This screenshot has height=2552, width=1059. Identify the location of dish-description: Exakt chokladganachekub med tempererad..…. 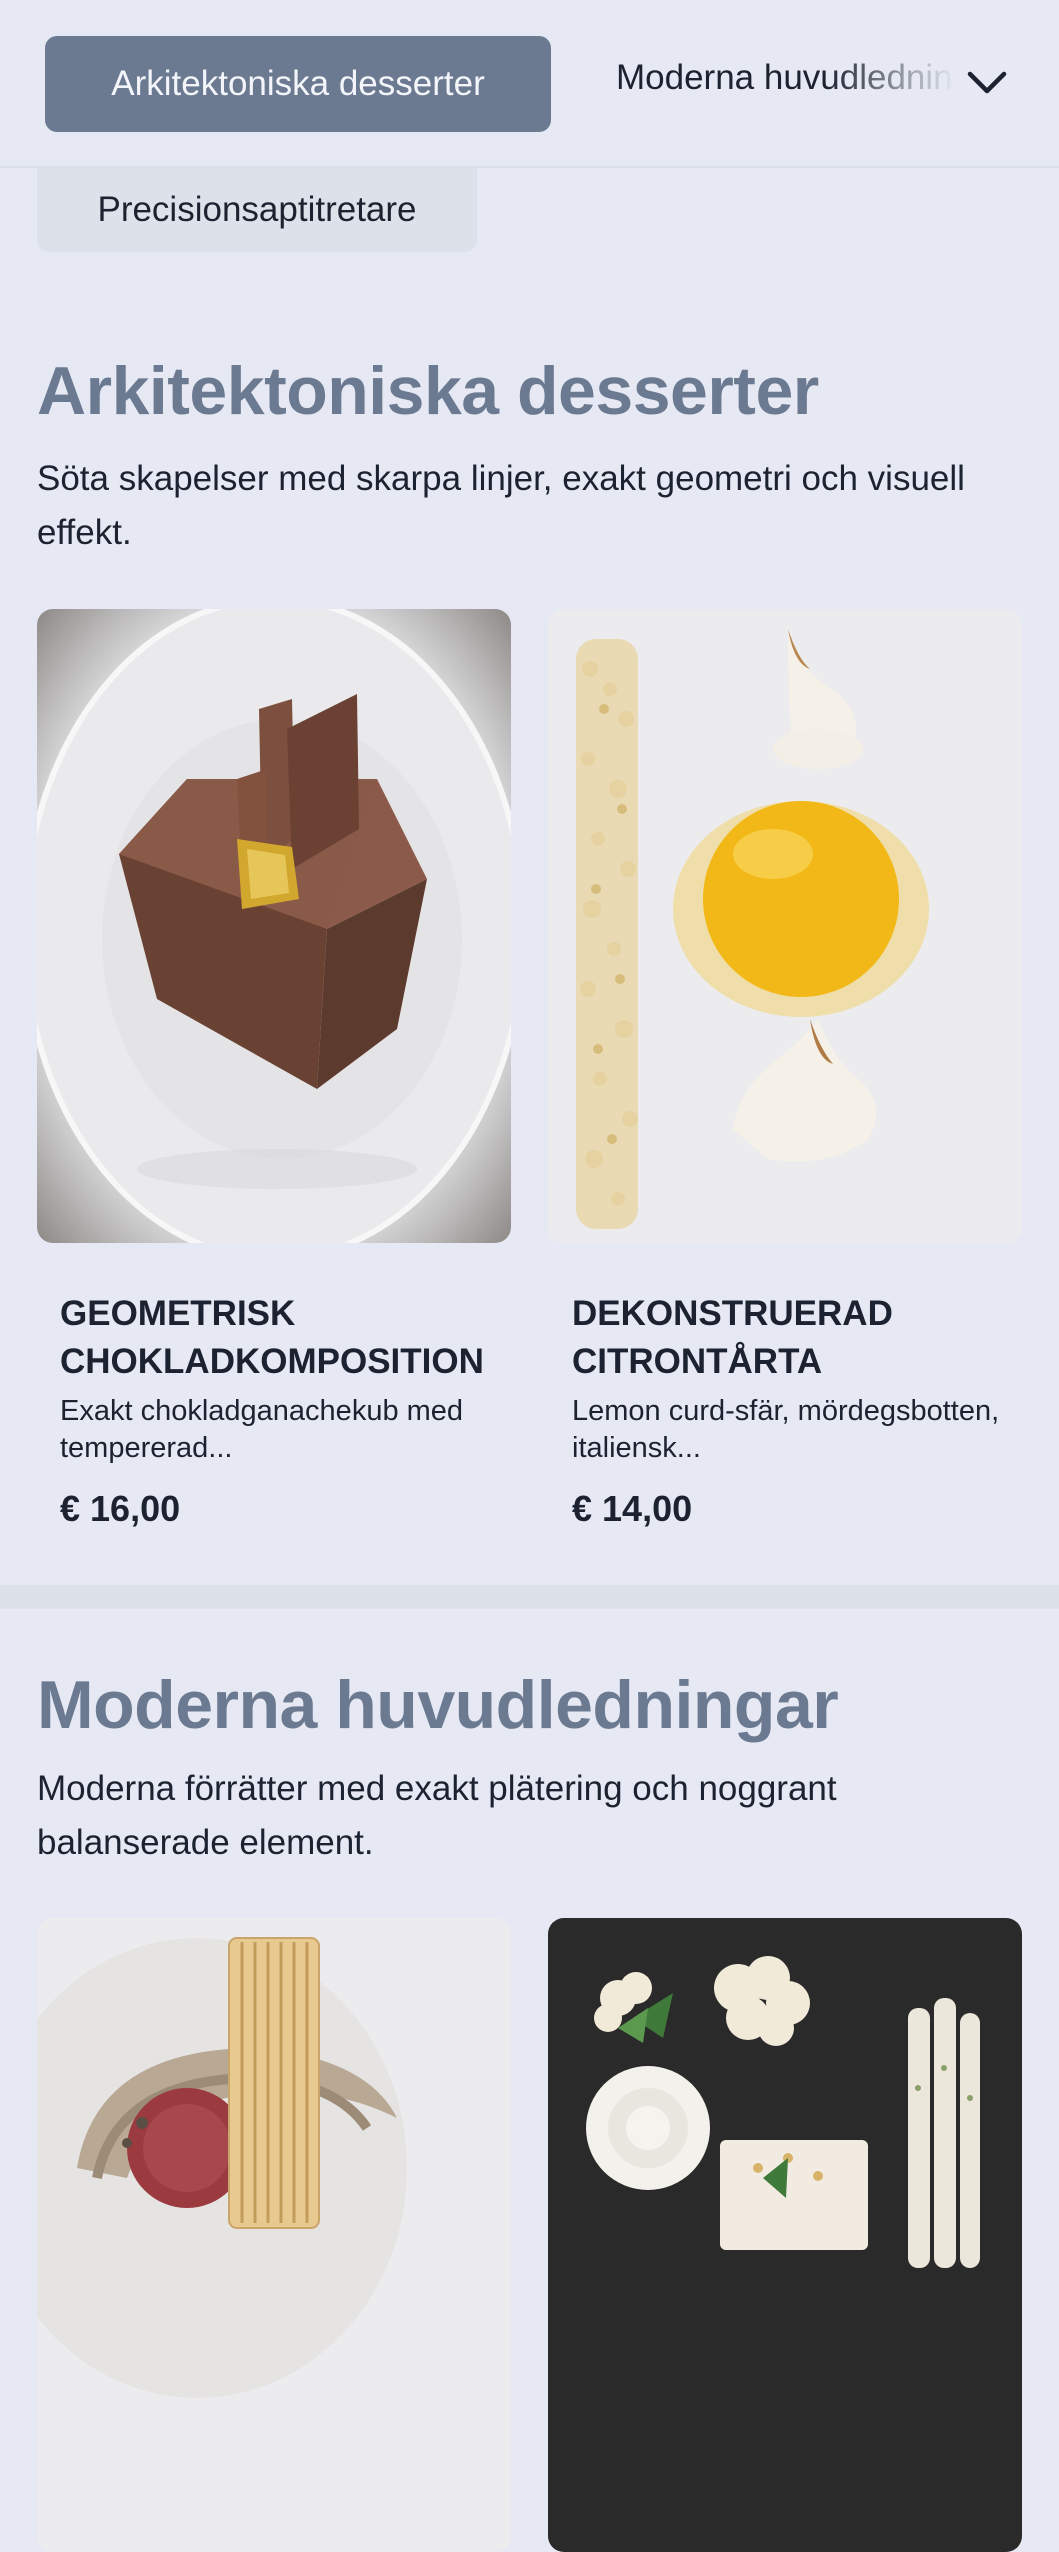
(262, 1429).